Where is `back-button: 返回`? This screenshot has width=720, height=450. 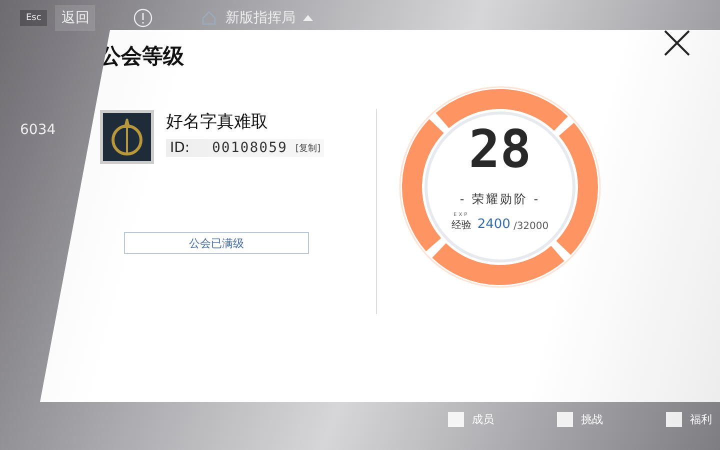 back-button: 返回 is located at coordinates (75, 18).